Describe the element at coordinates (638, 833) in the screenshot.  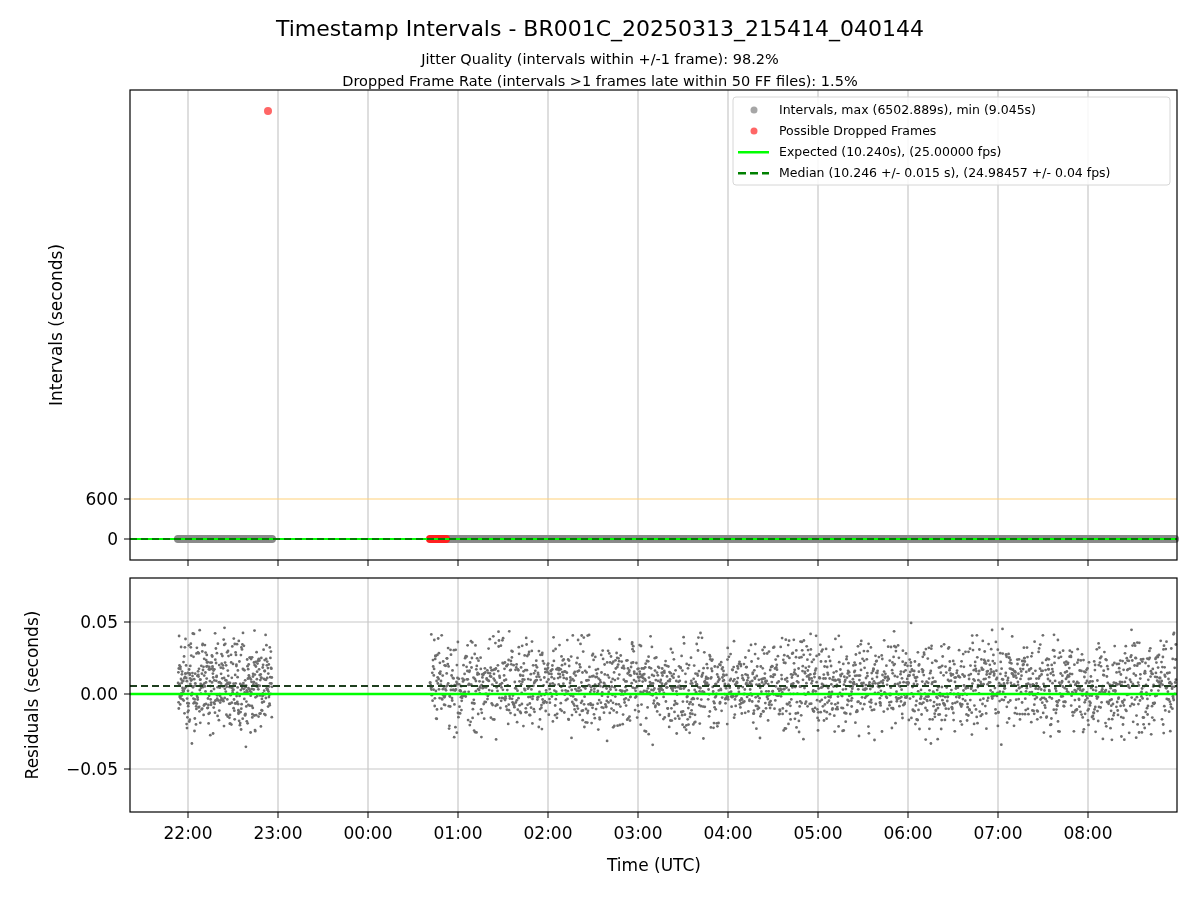
I see `x-tick-label: 03:00` at that location.